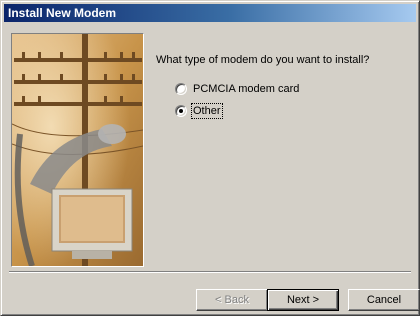 The height and width of the screenshot is (316, 420). What do you see at coordinates (207, 111) in the screenshot?
I see `radio-other-label: Other` at bounding box center [207, 111].